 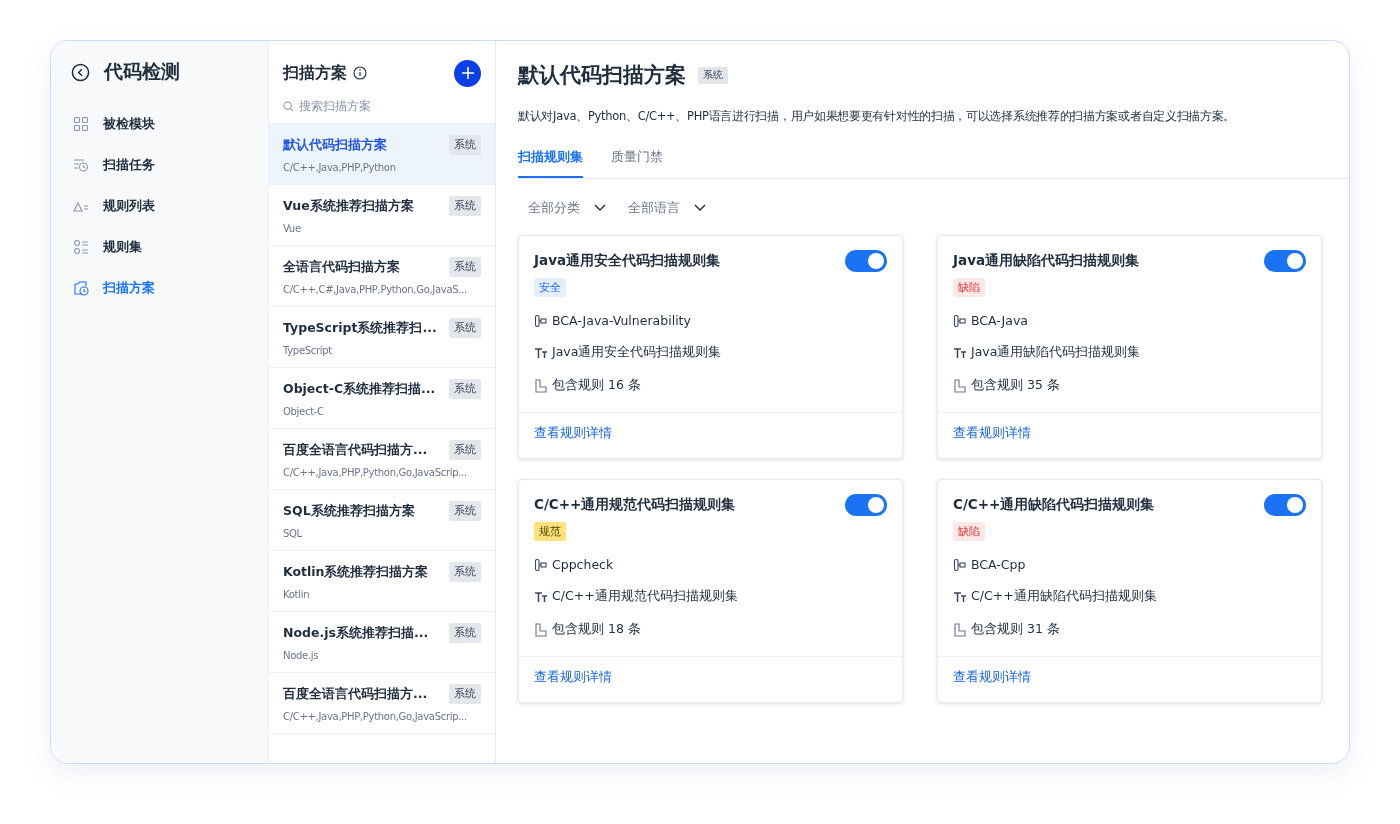 What do you see at coordinates (81, 246) in the screenshot?
I see `set-icon` at bounding box center [81, 246].